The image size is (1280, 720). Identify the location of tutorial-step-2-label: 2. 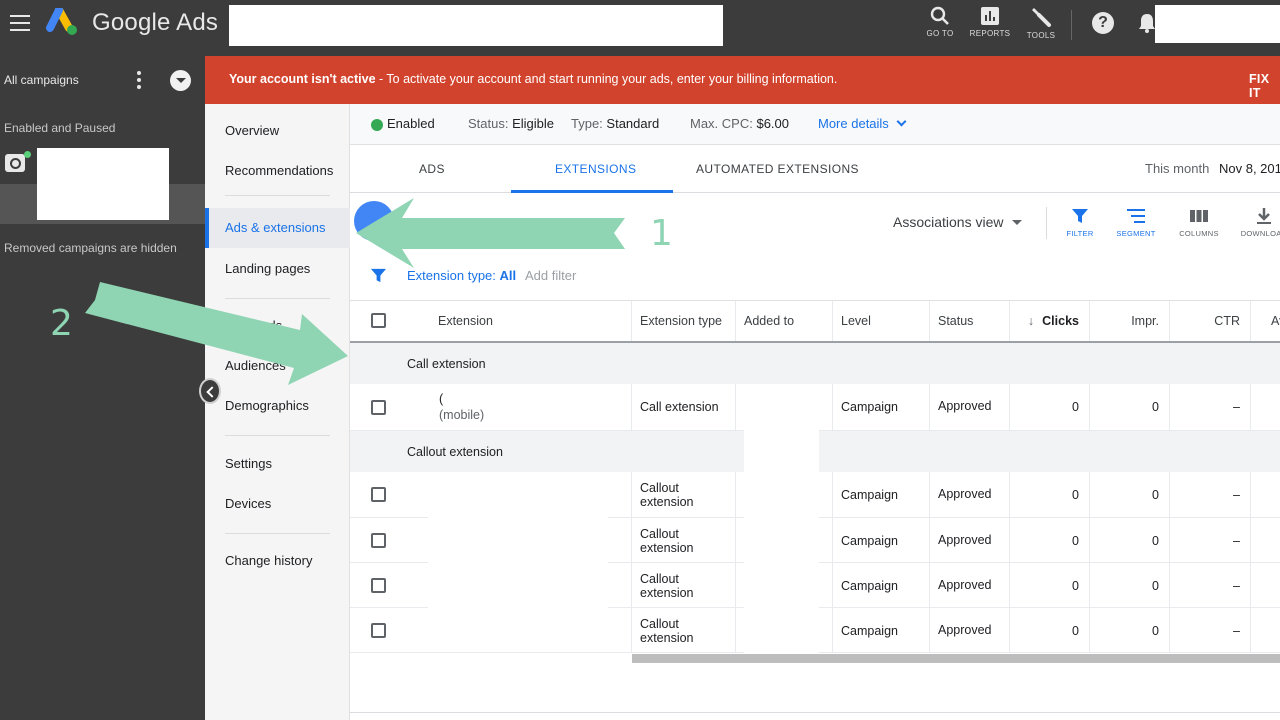
(61, 323).